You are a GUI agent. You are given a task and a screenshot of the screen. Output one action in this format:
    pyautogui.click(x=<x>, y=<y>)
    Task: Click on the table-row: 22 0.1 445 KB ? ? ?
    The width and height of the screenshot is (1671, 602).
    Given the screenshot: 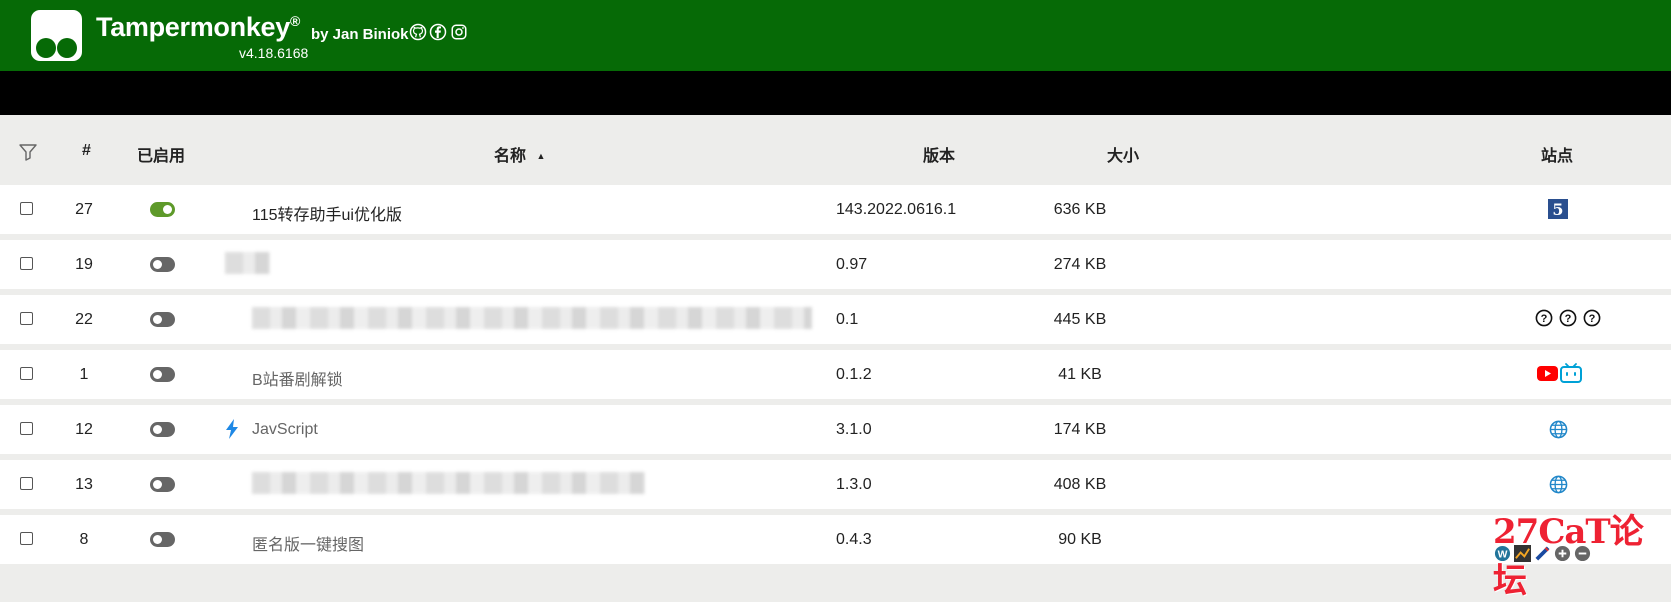 What is the action you would take?
    pyautogui.click(x=835, y=319)
    